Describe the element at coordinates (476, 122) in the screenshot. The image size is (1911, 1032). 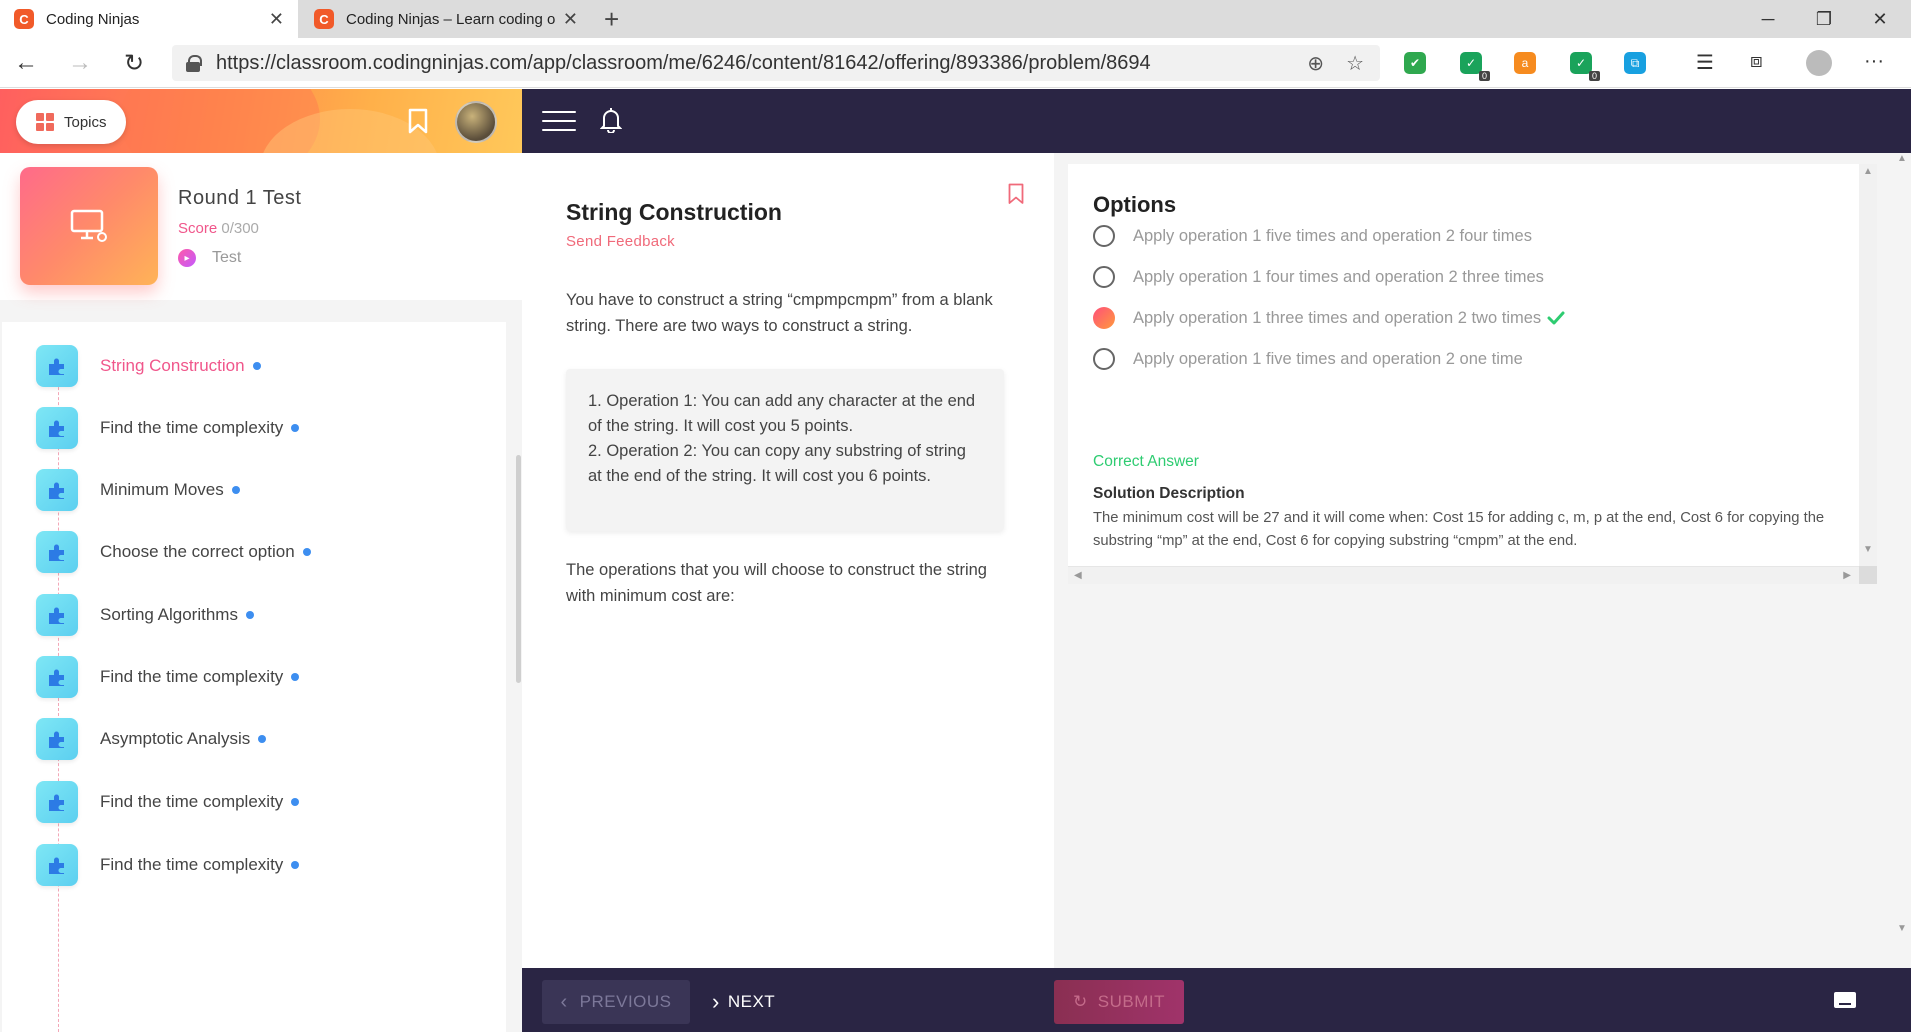
I see `avatar` at that location.